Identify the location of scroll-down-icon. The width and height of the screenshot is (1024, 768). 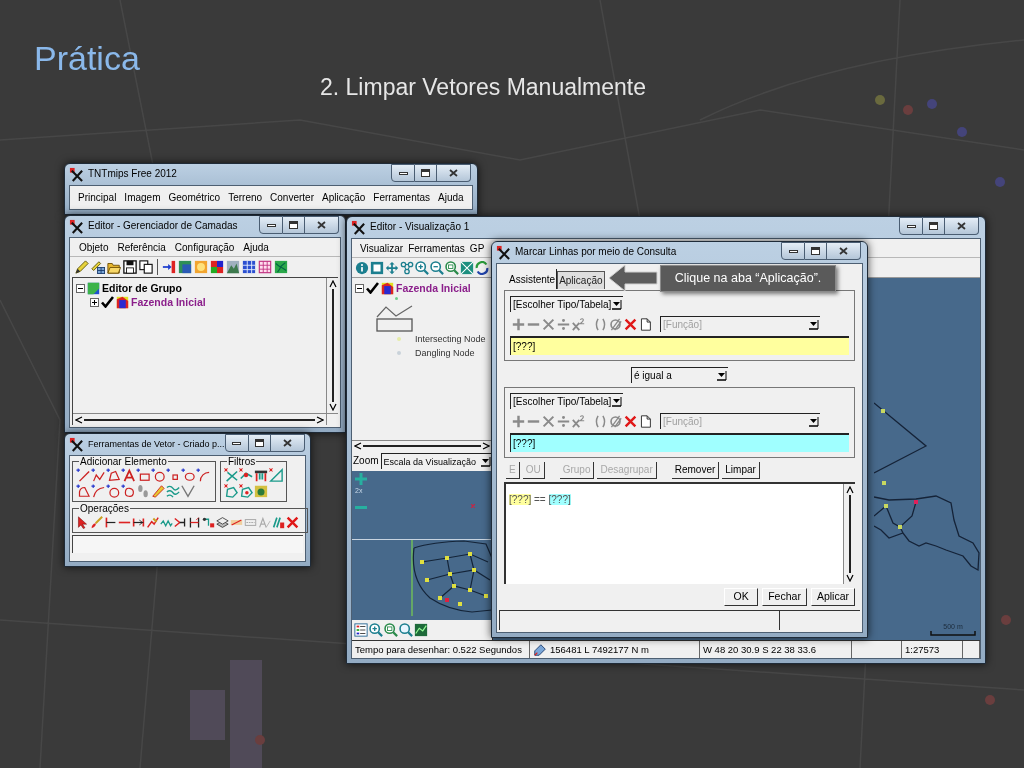
(849, 578).